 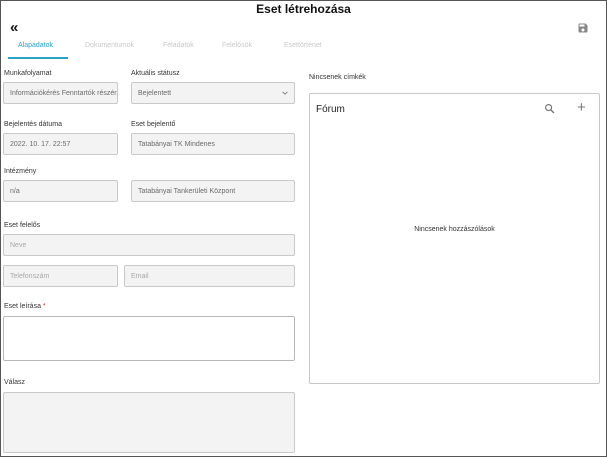 What do you see at coordinates (109, 45) in the screenshot?
I see `tab-dokumentumok: Dokumentumok` at bounding box center [109, 45].